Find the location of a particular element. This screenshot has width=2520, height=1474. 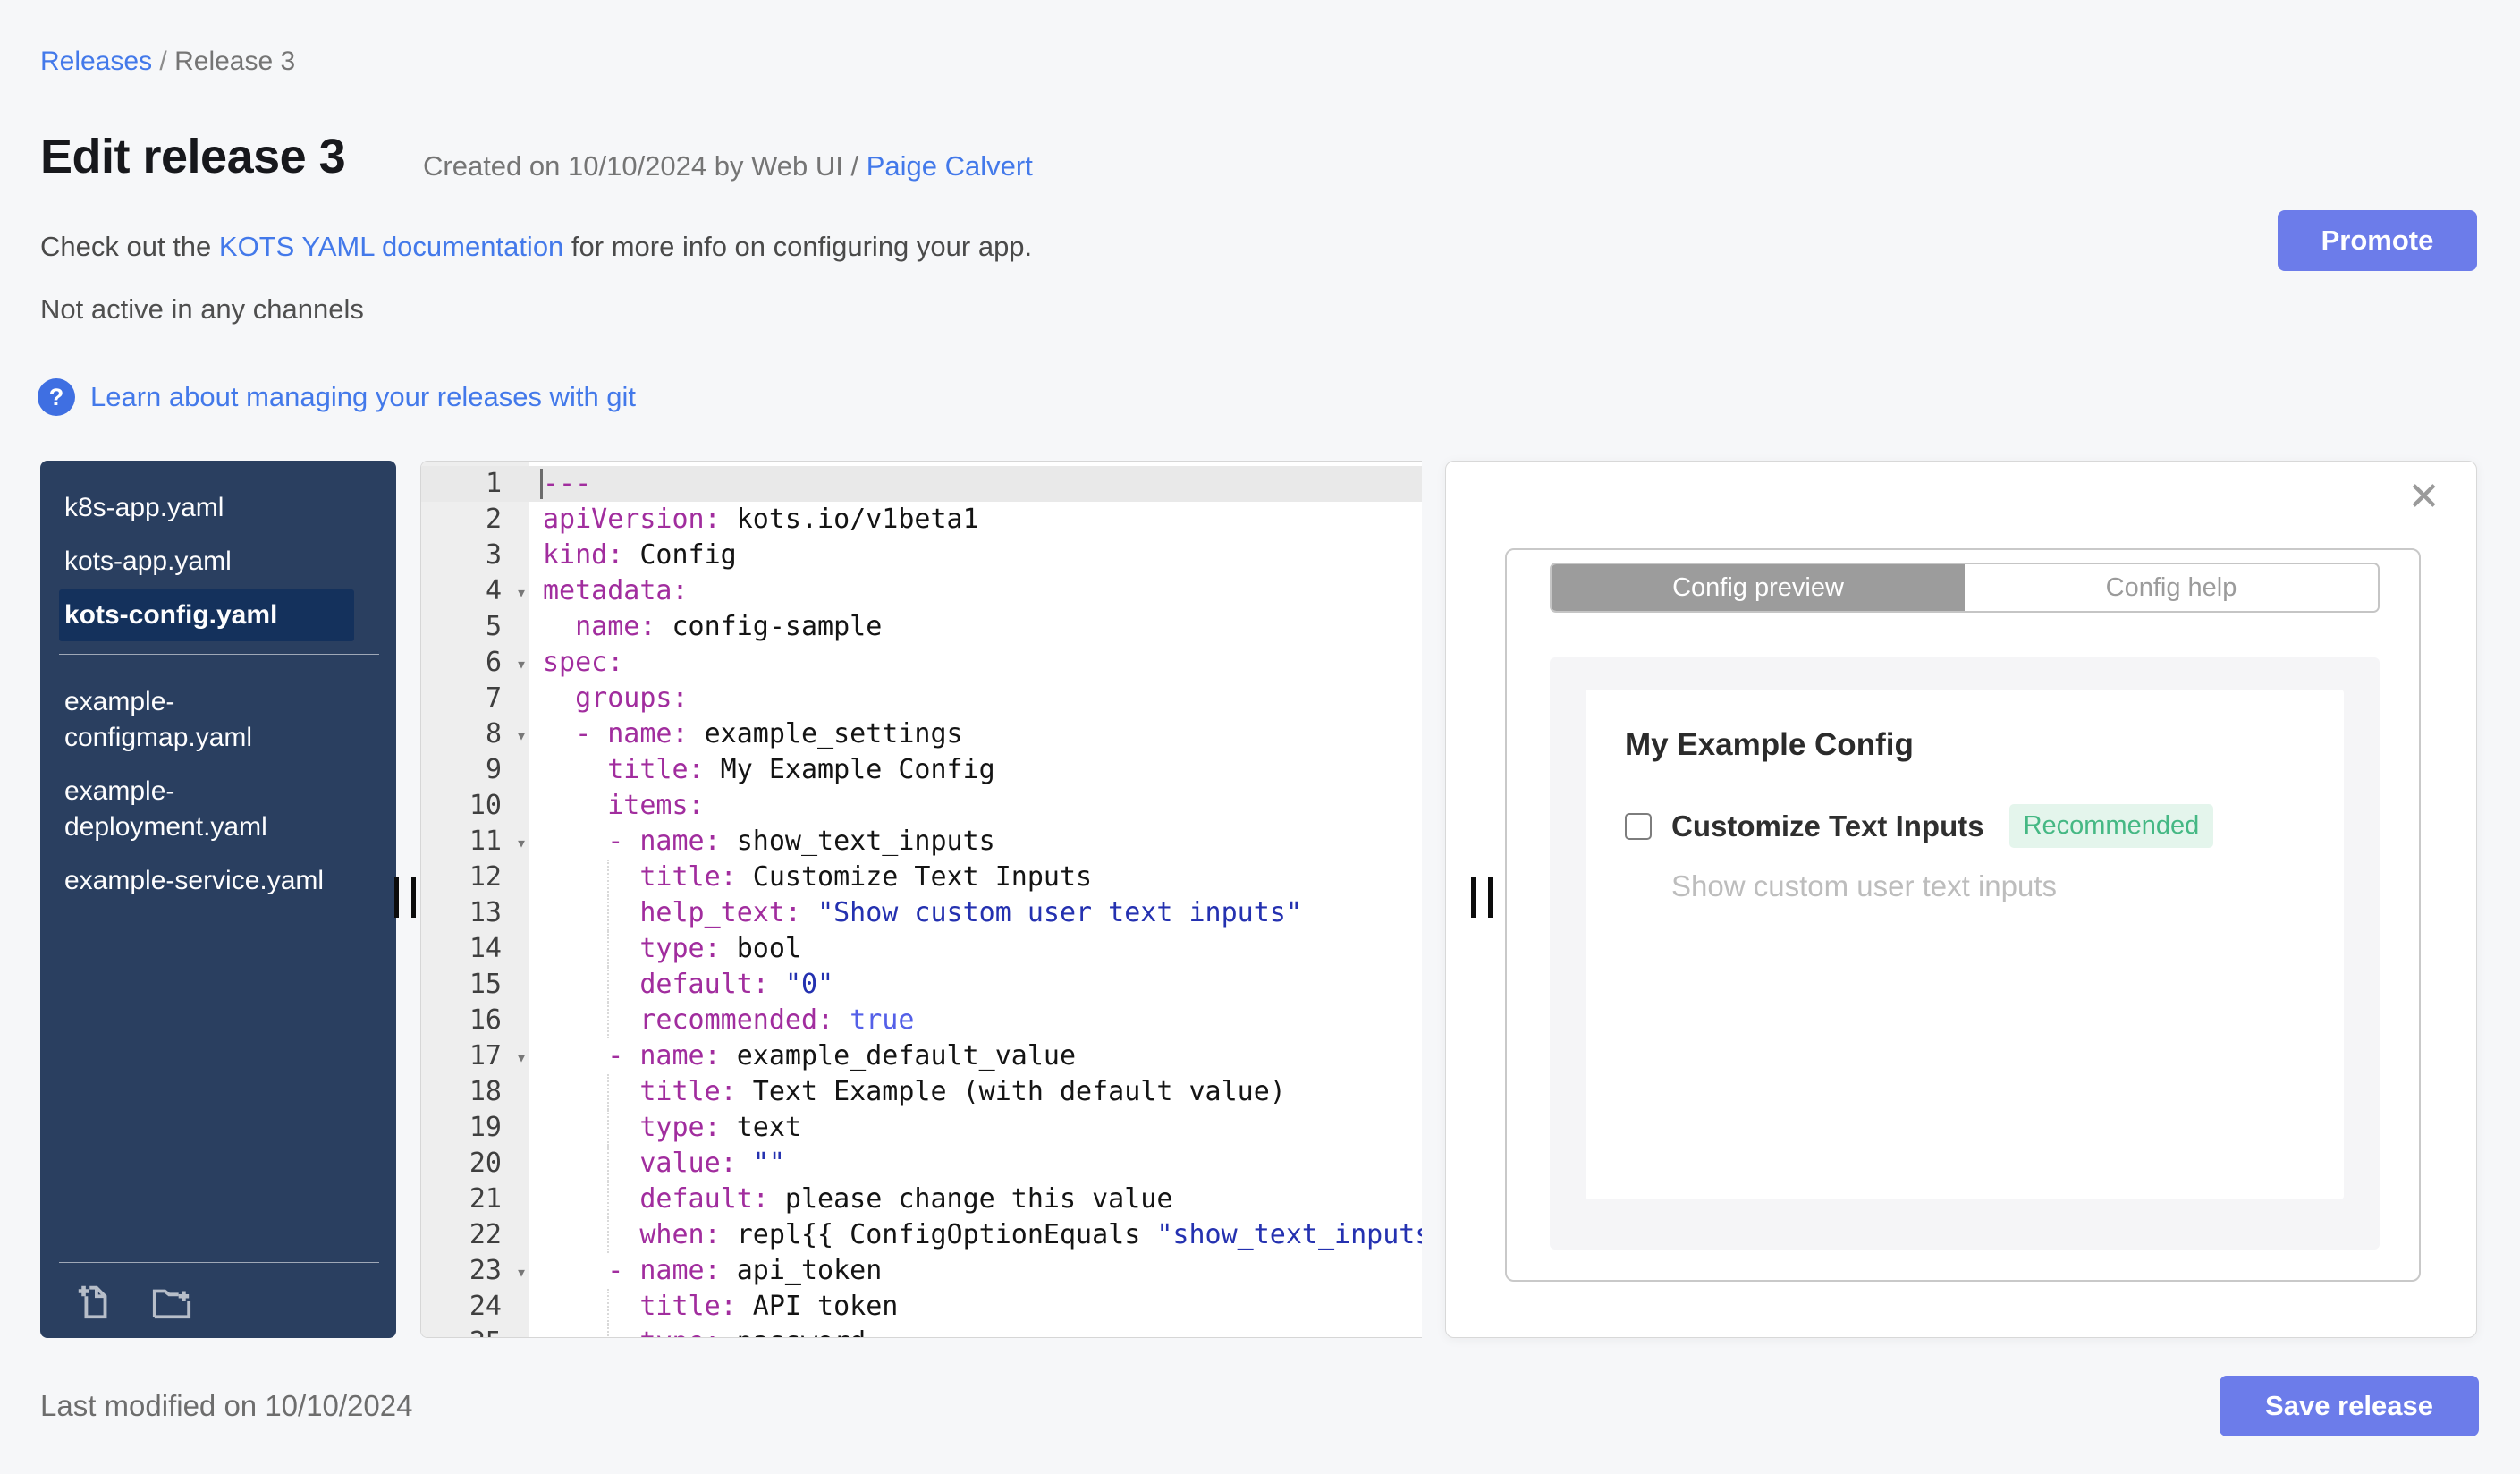

last-modified-text: Last modified on 10/10/2024 is located at coordinates (226, 1405).